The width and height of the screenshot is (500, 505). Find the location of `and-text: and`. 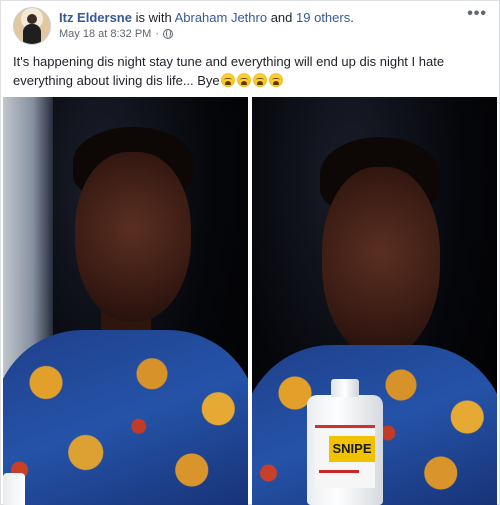

and-text: and is located at coordinates (282, 17).